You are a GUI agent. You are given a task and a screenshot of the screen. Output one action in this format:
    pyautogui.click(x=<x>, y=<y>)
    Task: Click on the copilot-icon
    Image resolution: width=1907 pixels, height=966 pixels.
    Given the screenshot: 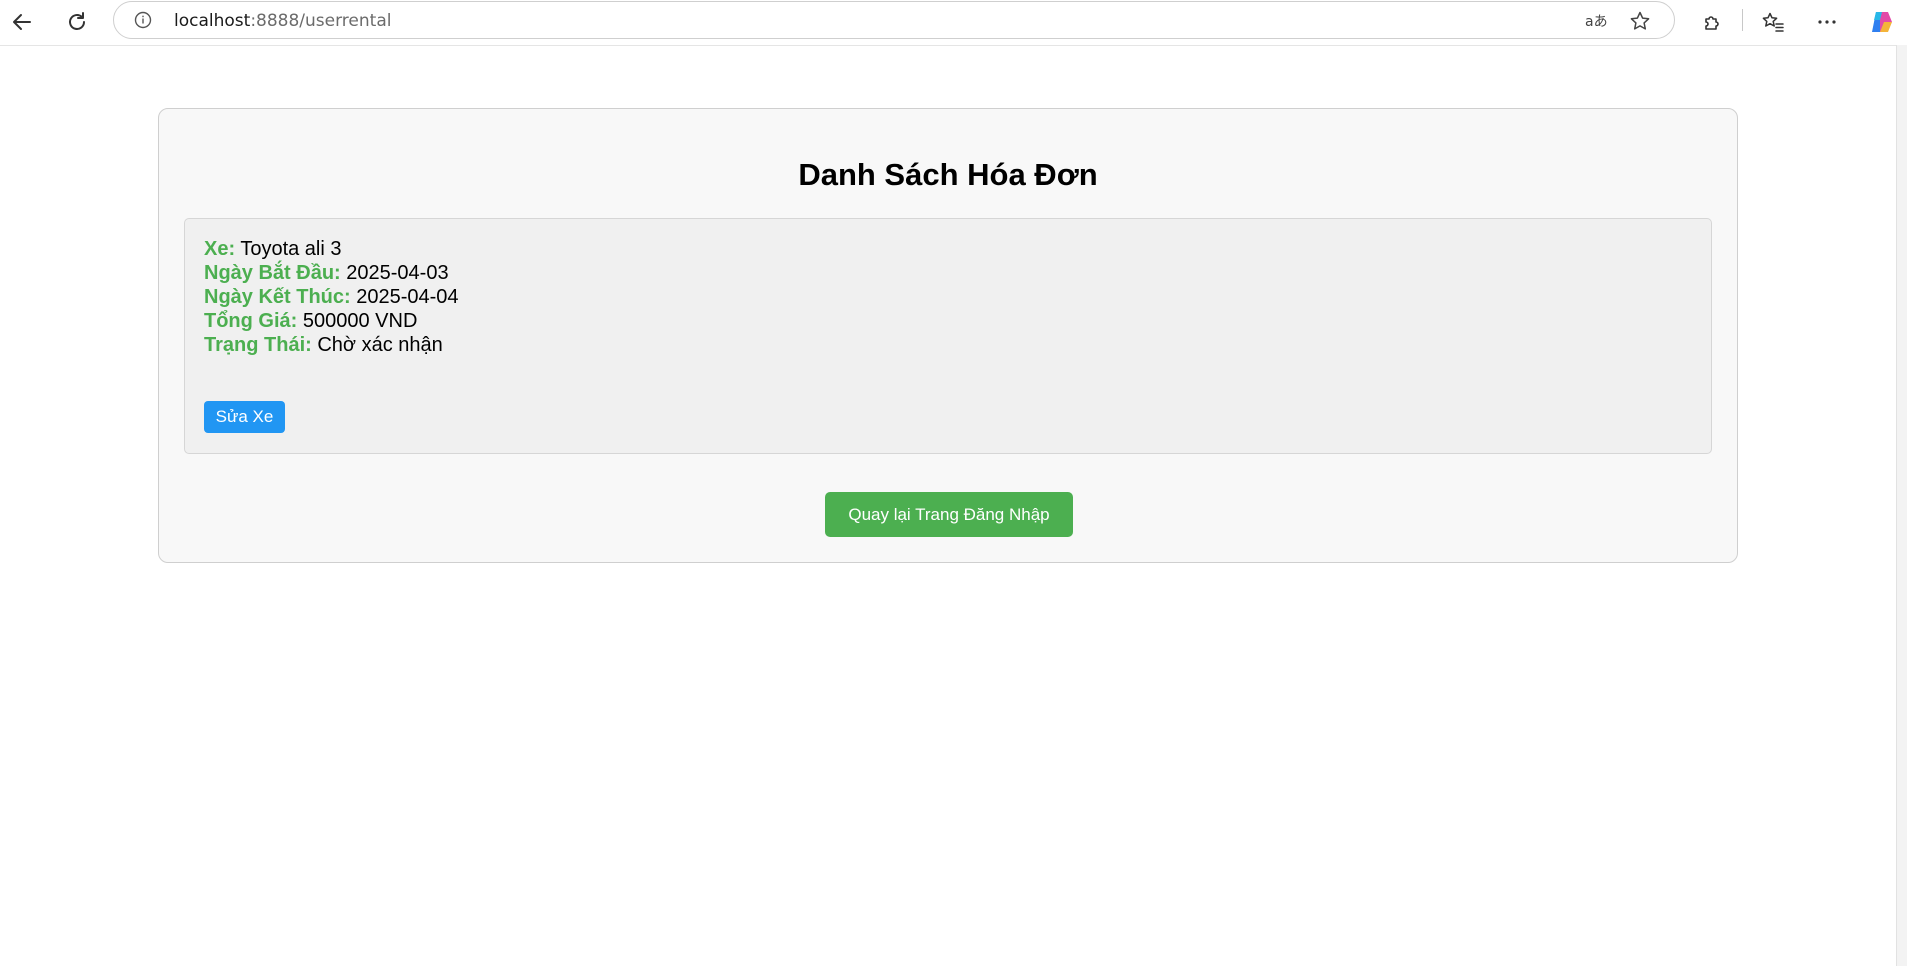 What is the action you would take?
    pyautogui.click(x=1882, y=22)
    